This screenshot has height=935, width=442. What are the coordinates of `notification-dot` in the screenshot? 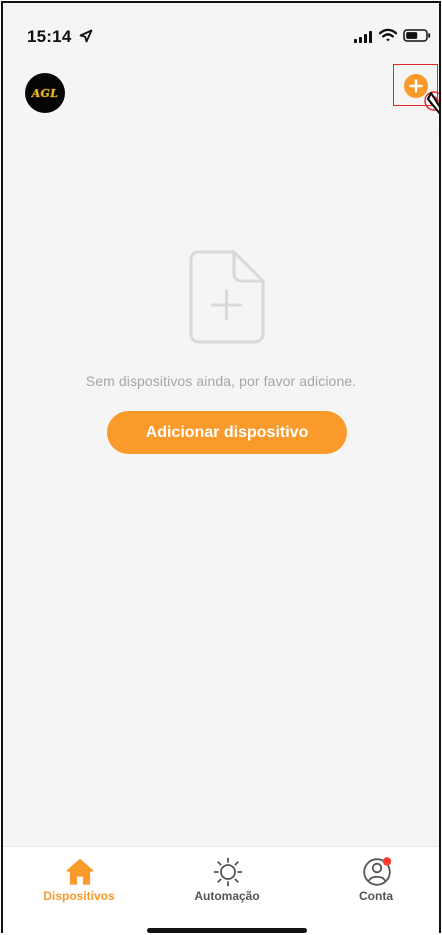 It's located at (387, 861).